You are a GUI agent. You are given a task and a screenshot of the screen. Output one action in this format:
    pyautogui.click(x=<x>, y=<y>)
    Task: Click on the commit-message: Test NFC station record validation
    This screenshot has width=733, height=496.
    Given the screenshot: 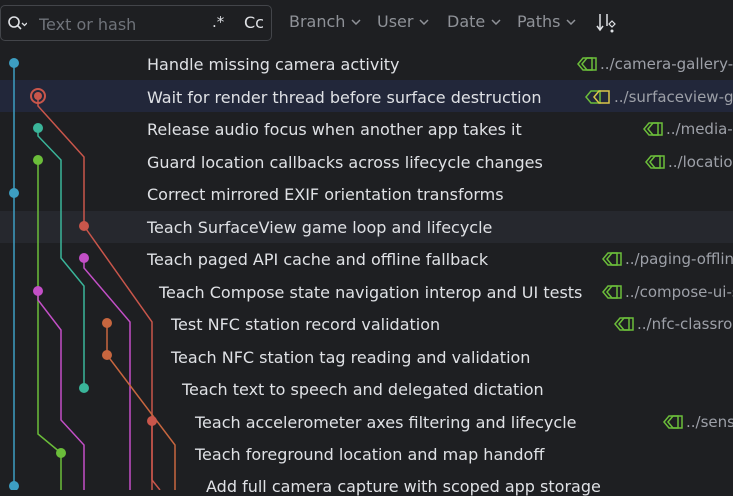 What is the action you would take?
    pyautogui.click(x=305, y=324)
    